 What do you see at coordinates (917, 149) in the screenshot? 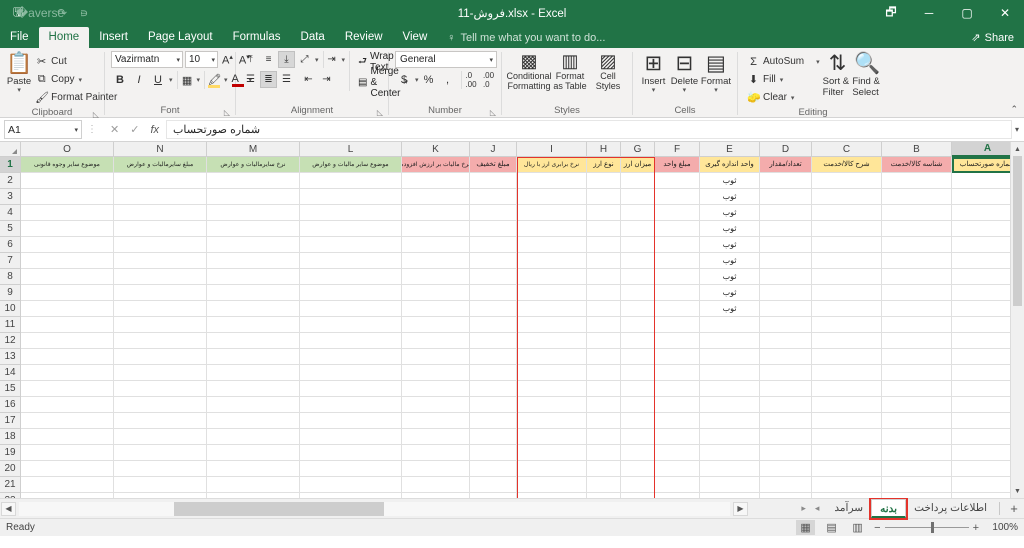
I see `column-header-B: B` at bounding box center [917, 149].